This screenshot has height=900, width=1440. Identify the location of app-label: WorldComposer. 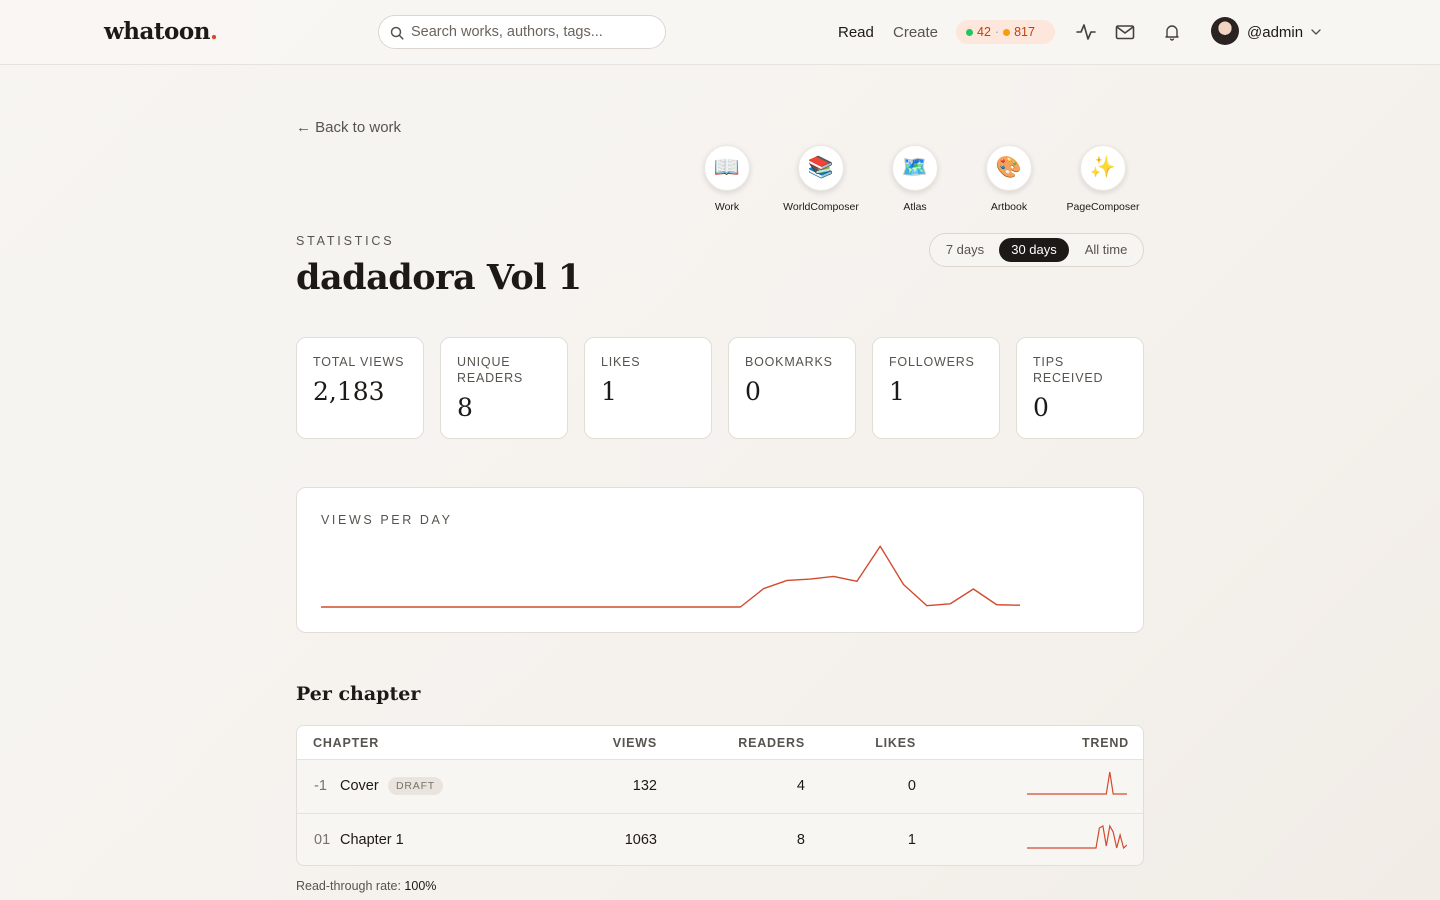
(821, 207).